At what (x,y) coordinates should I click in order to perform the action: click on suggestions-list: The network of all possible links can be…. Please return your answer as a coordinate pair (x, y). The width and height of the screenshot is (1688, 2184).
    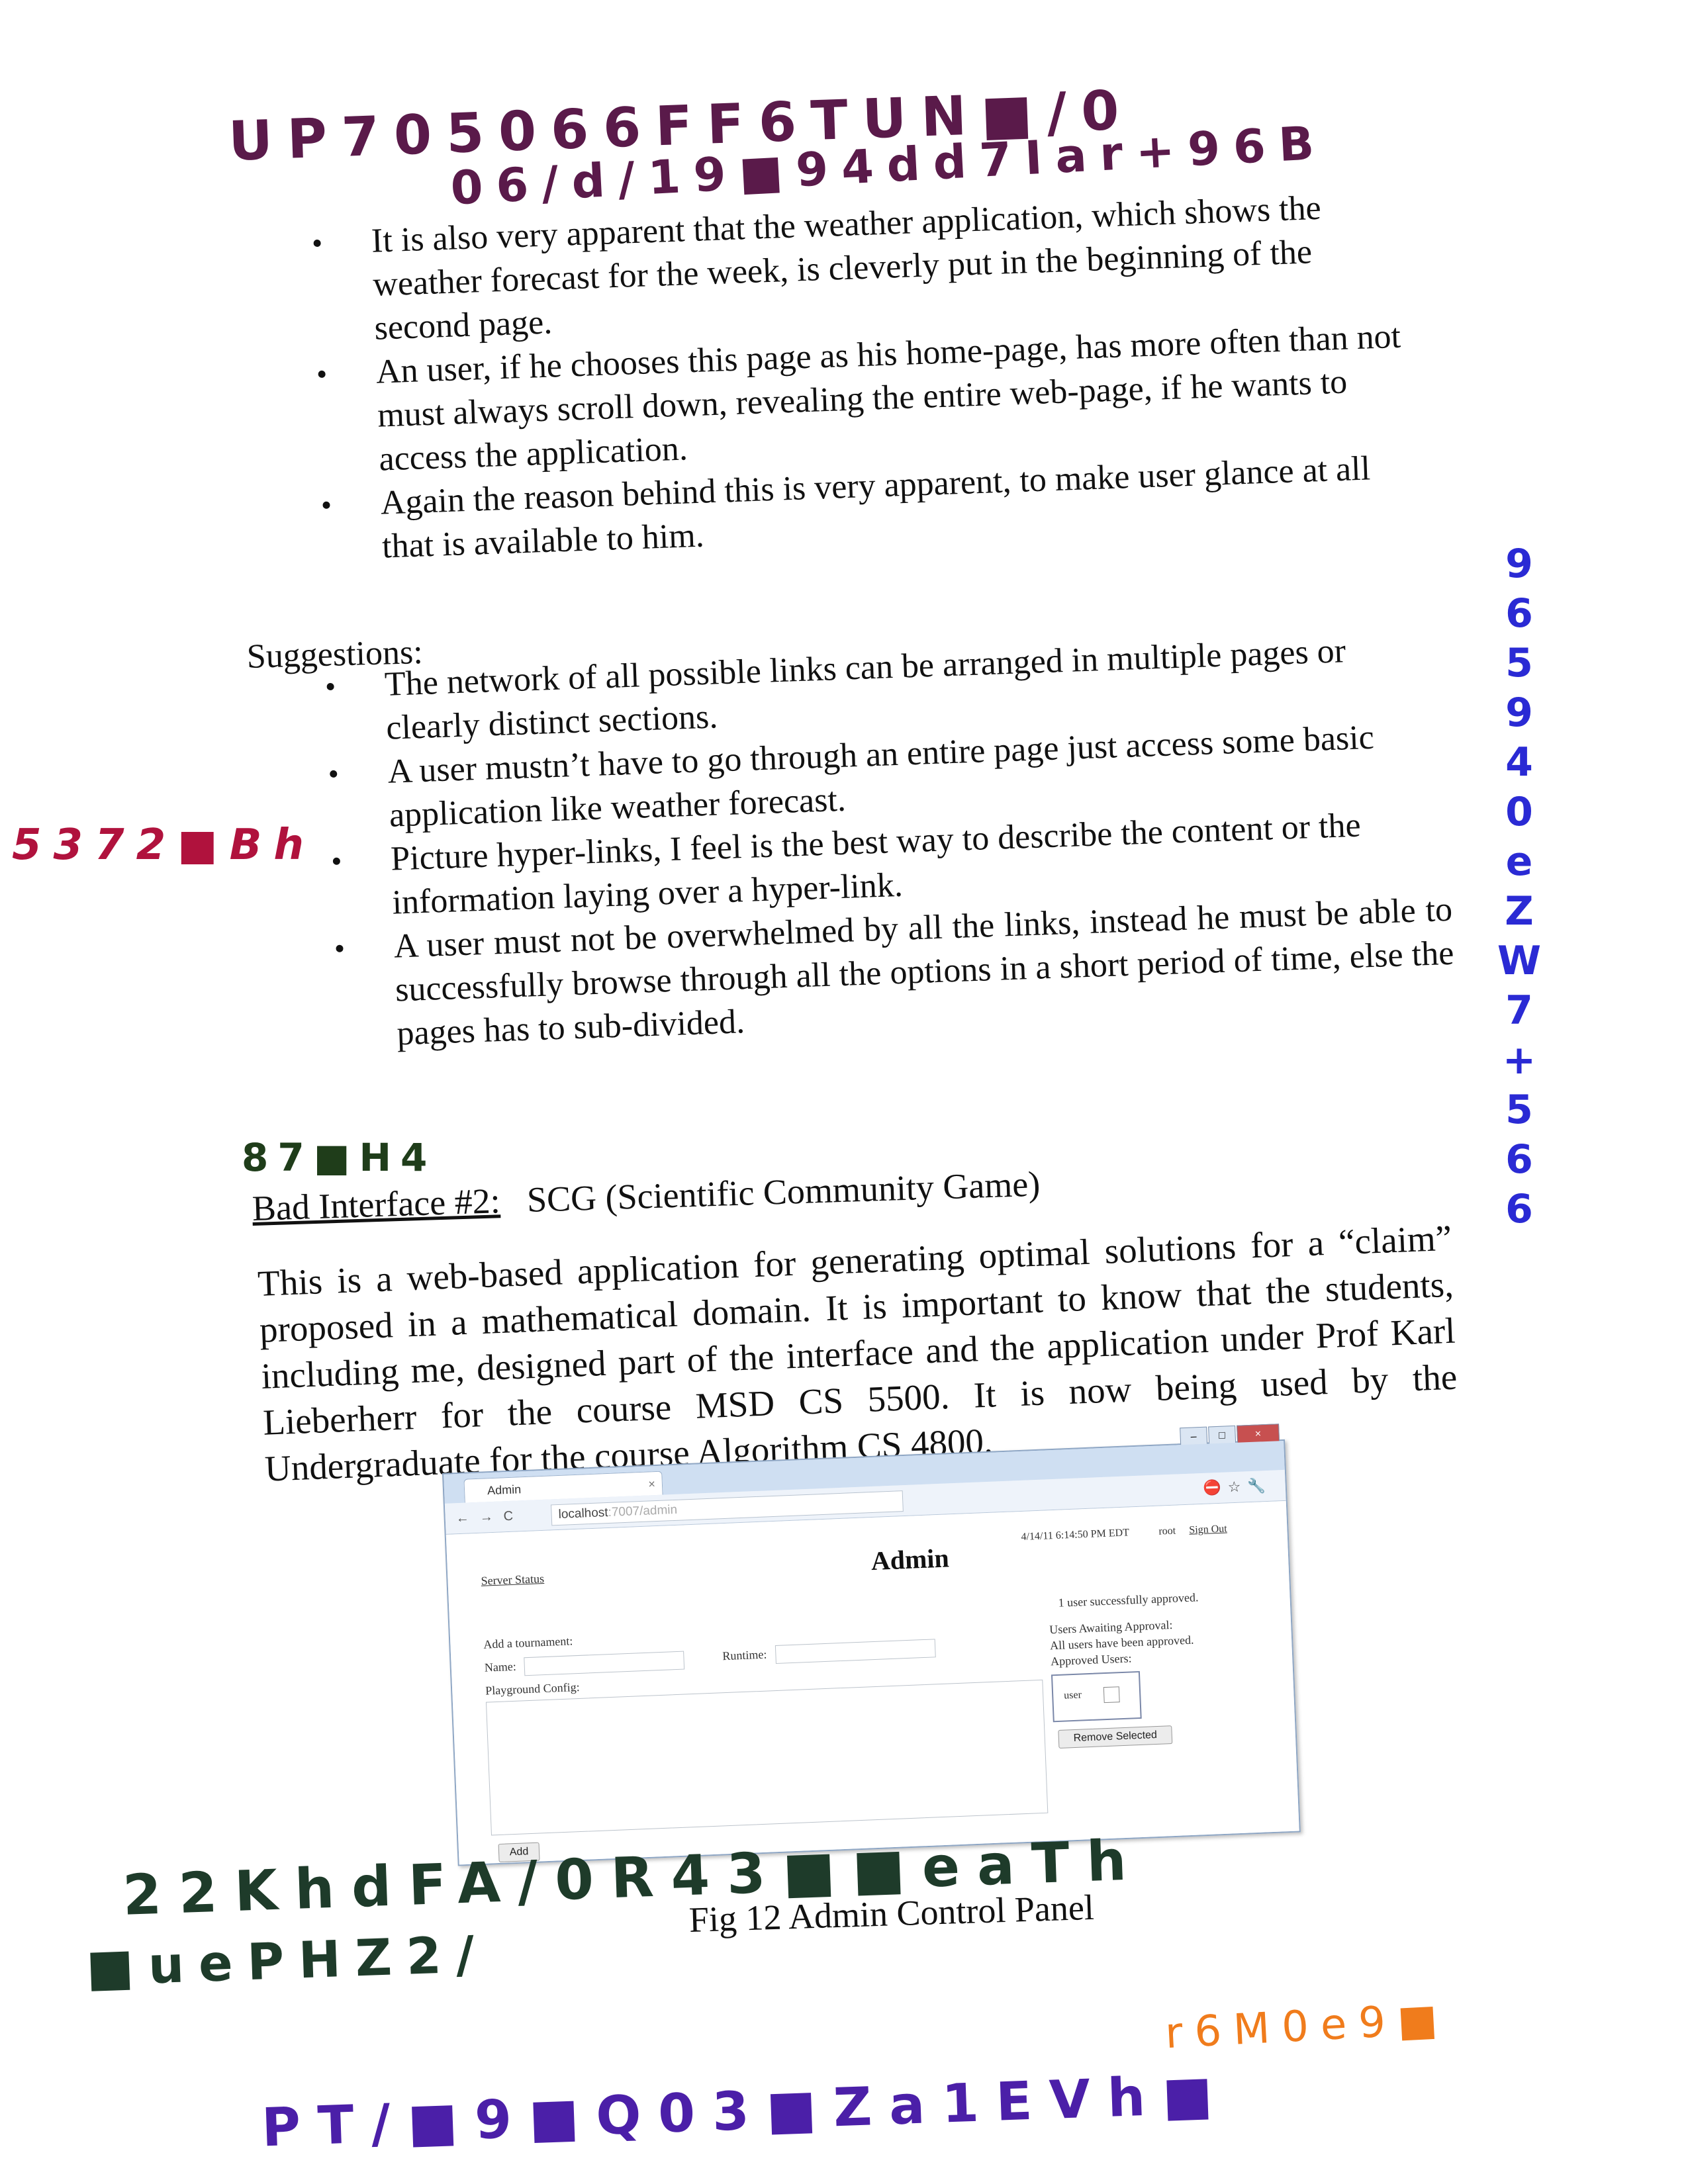
    Looking at the image, I should click on (890, 842).